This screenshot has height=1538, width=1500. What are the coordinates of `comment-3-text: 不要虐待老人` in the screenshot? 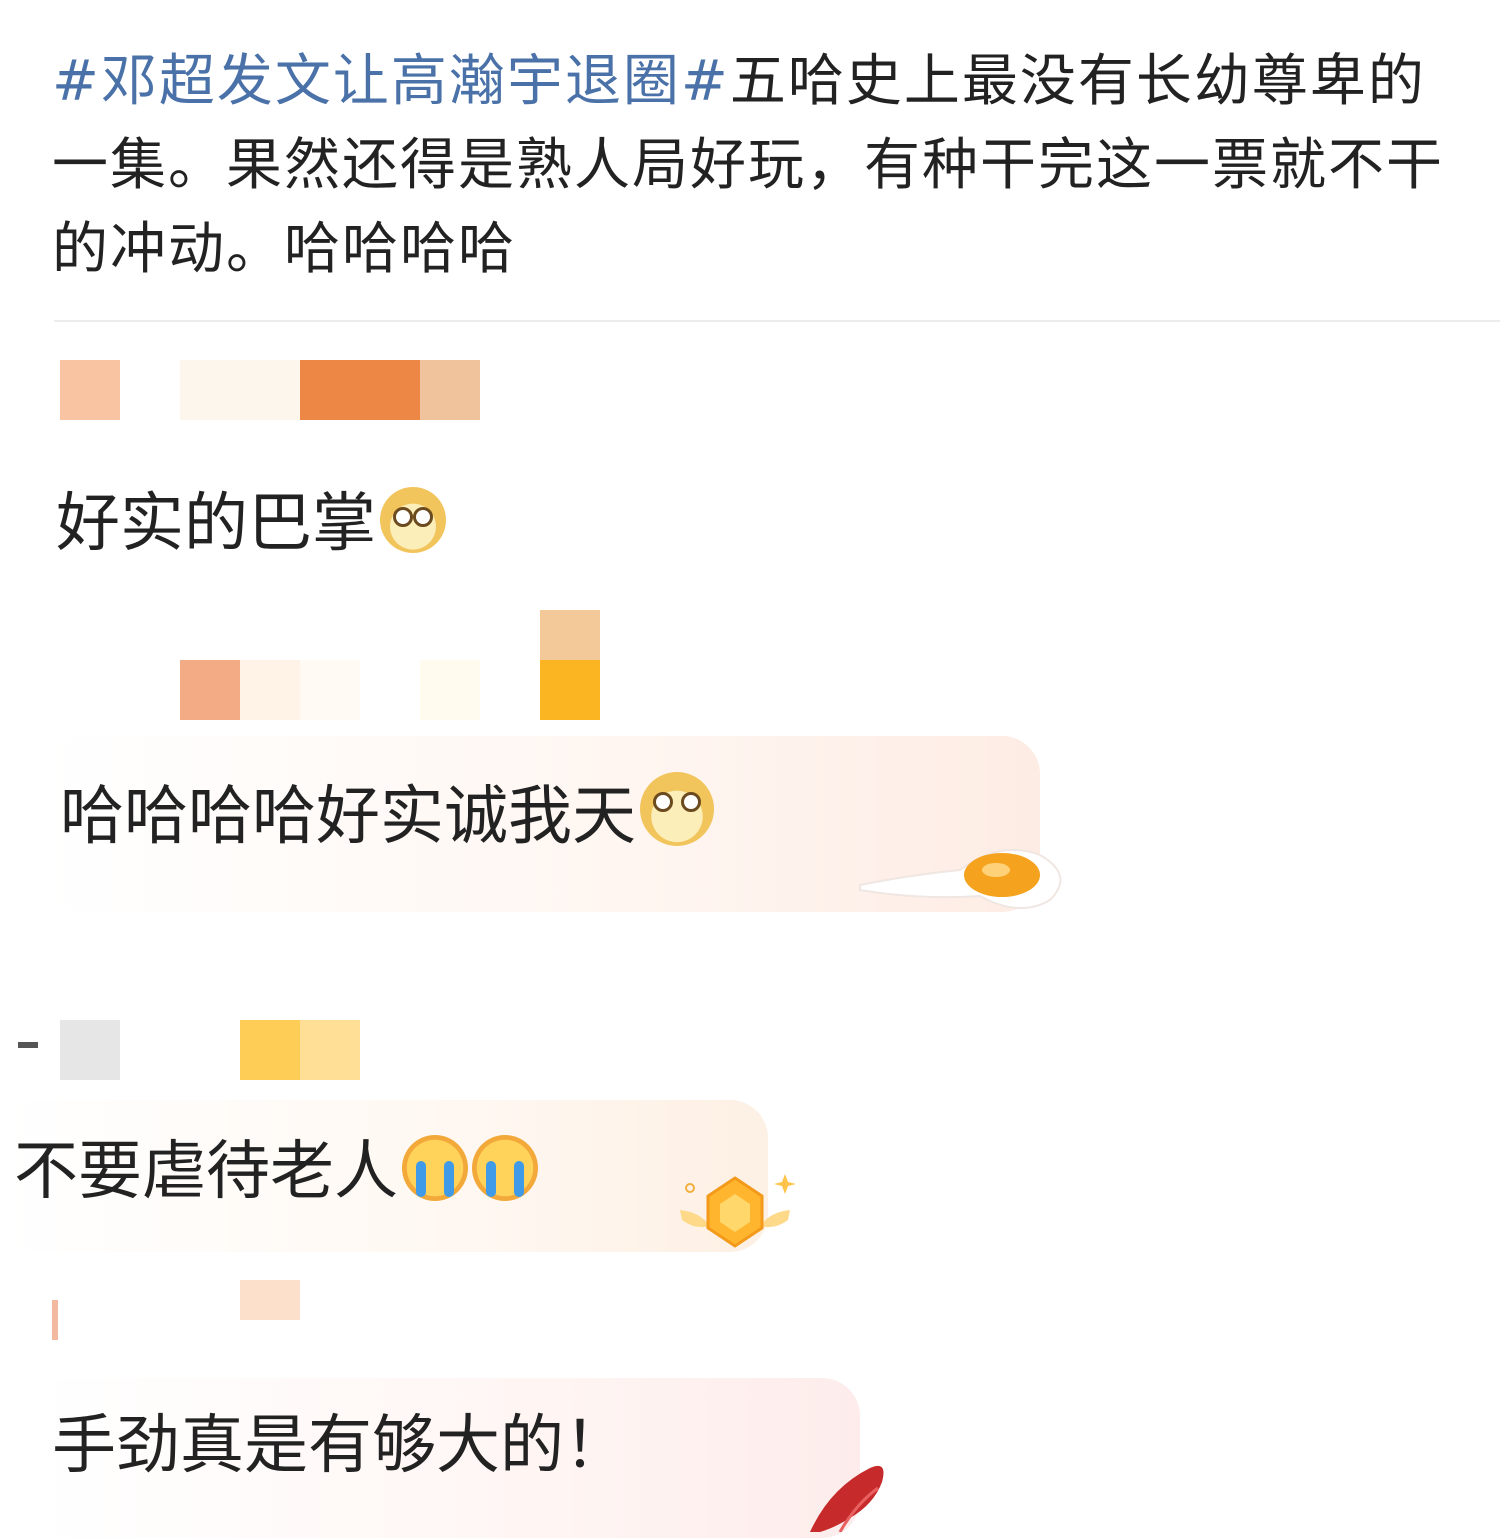 It's located at (206, 1172).